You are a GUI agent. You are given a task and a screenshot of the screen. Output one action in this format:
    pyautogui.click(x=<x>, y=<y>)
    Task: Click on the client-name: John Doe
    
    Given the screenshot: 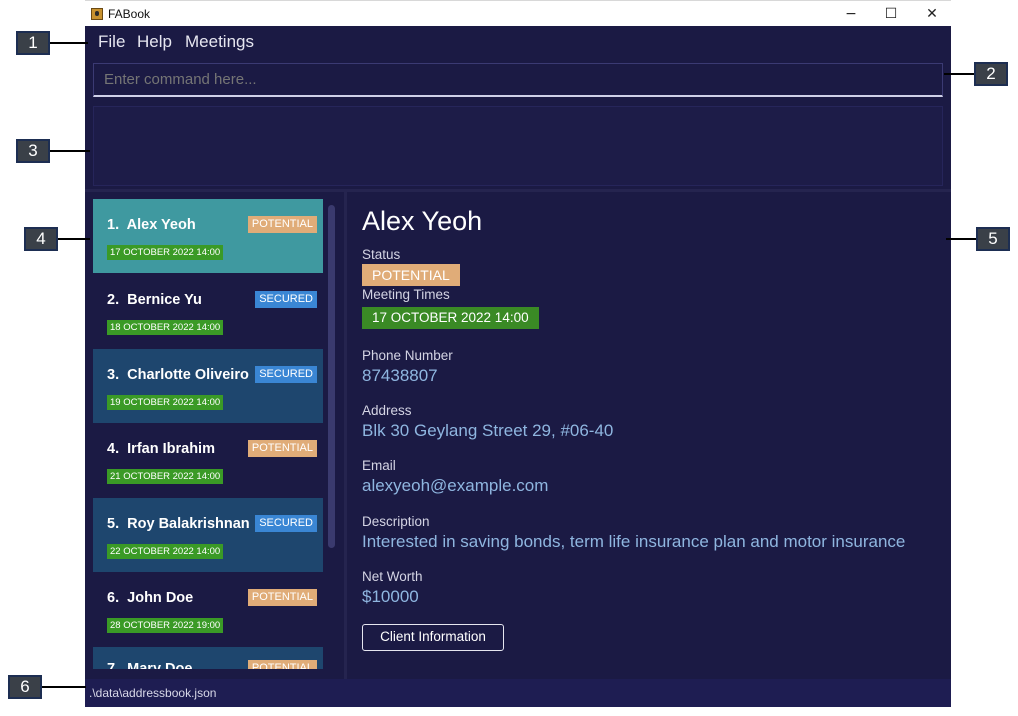 What is the action you would take?
    pyautogui.click(x=160, y=598)
    